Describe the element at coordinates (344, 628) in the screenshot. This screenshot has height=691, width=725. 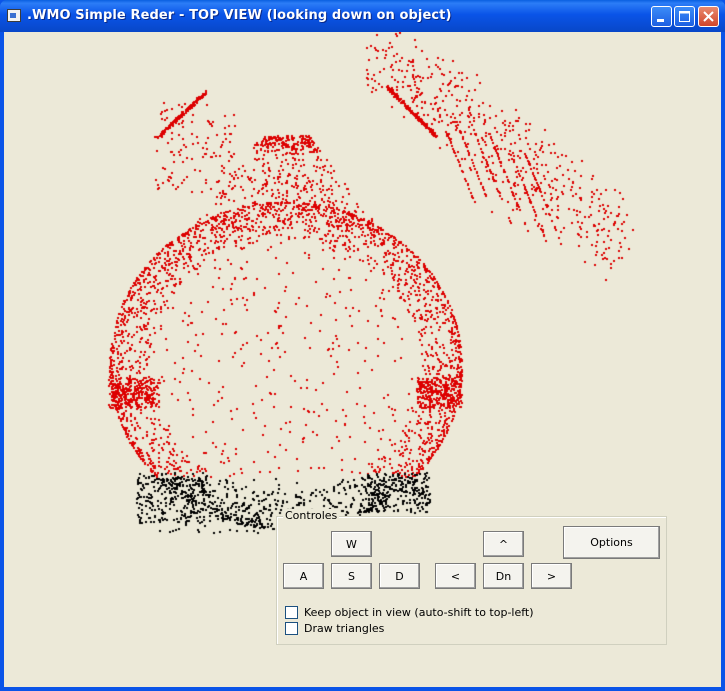
I see `draw-triangles-label: Draw triangles` at that location.